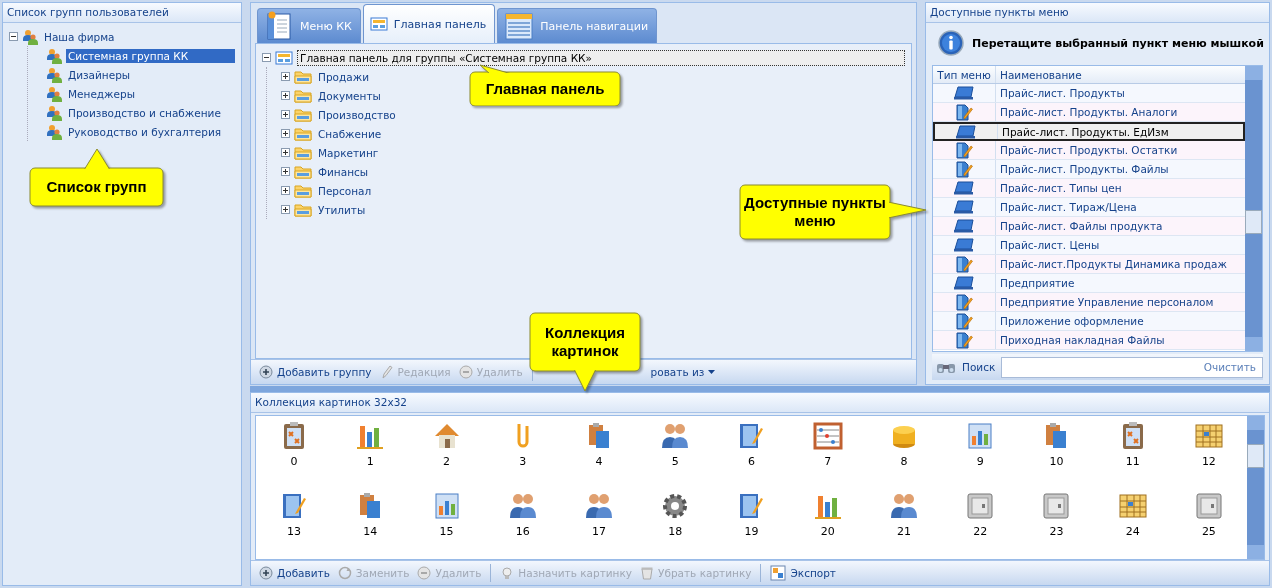  Describe the element at coordinates (1089, 169) in the screenshot. I see `table-row: Прайс-лист. Продукты. Файлы` at that location.